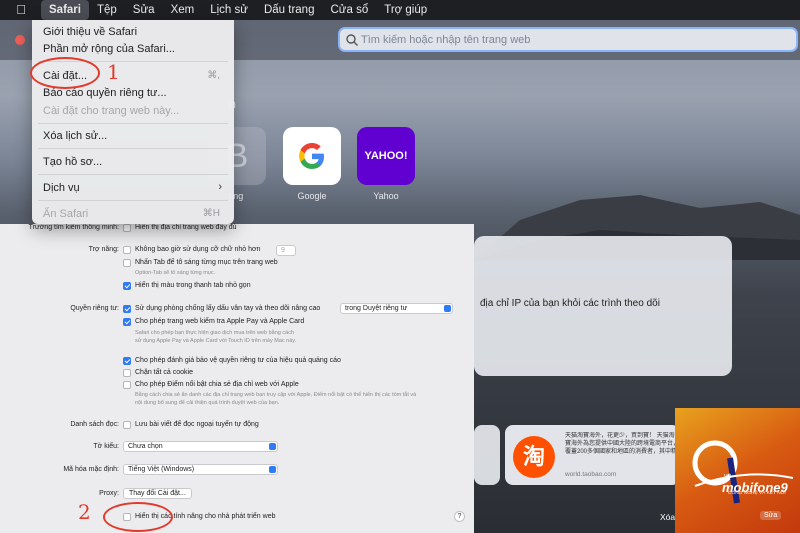 Image resolution: width=800 pixels, height=533 pixels. Describe the element at coordinates (289, 10) in the screenshot. I see `menu-bookmarks: Dấu trang` at that location.